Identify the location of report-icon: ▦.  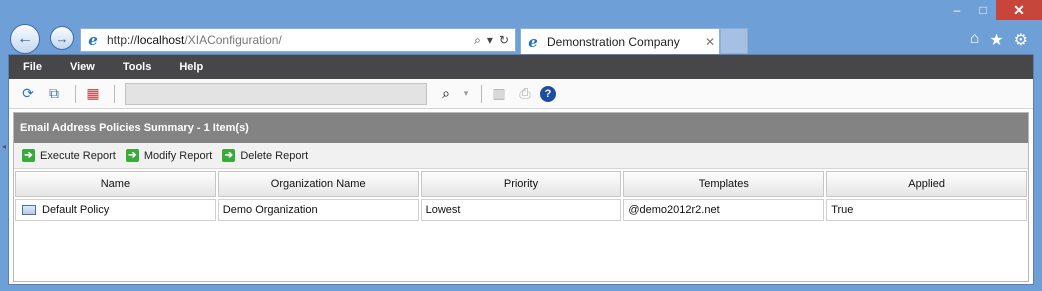
(93, 94).